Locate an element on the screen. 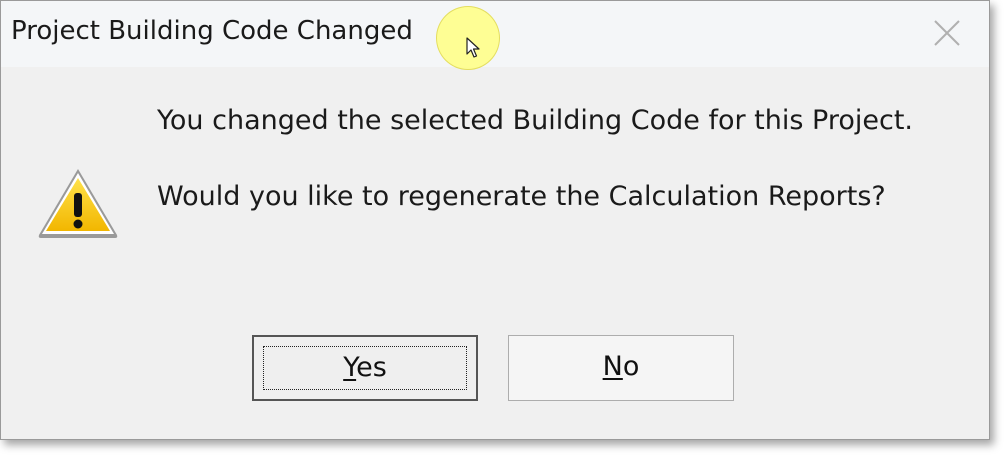 The image size is (1004, 456). yes-button: Yes is located at coordinates (365, 368).